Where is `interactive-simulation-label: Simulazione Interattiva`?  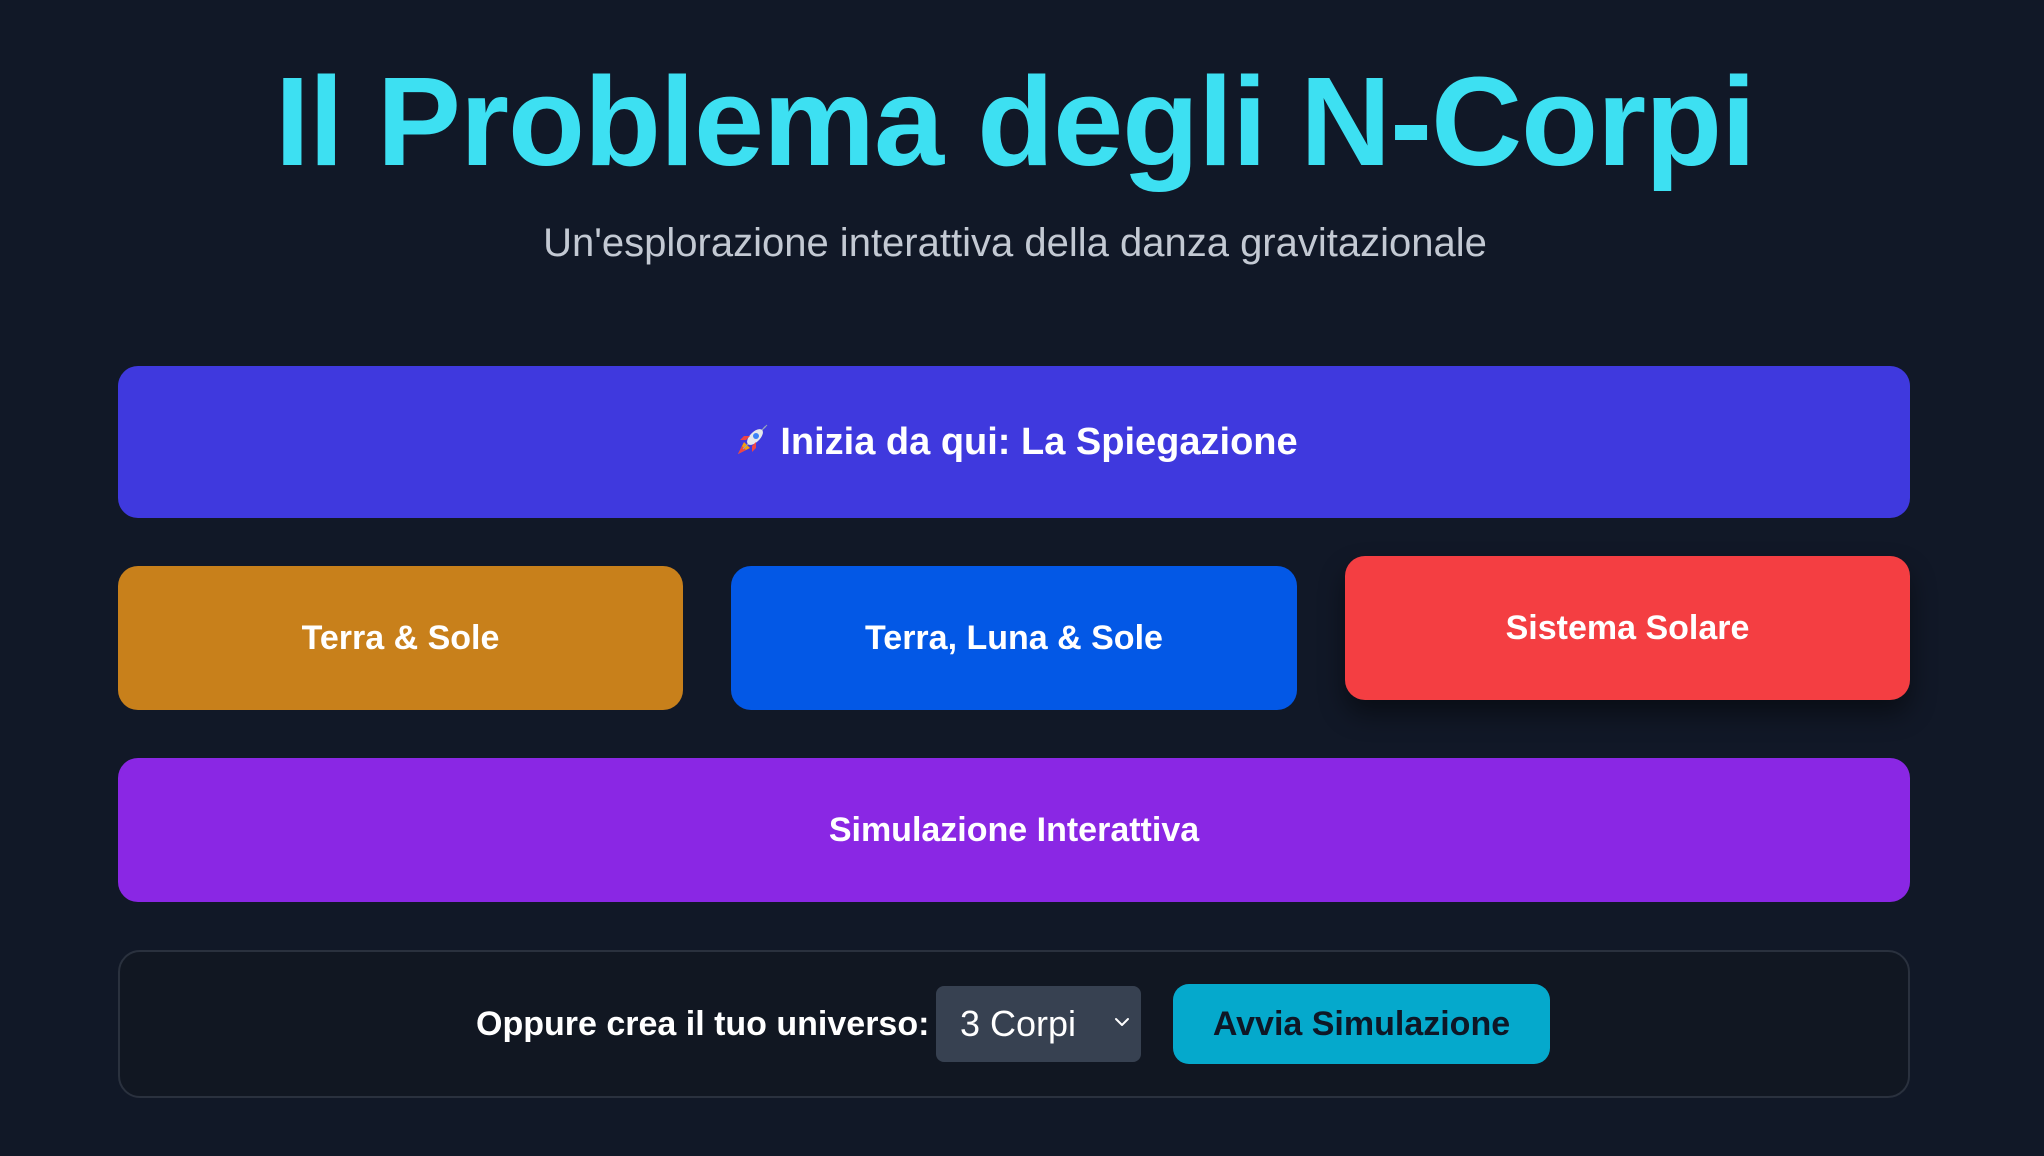 interactive-simulation-label: Simulazione Interattiva is located at coordinates (1014, 829).